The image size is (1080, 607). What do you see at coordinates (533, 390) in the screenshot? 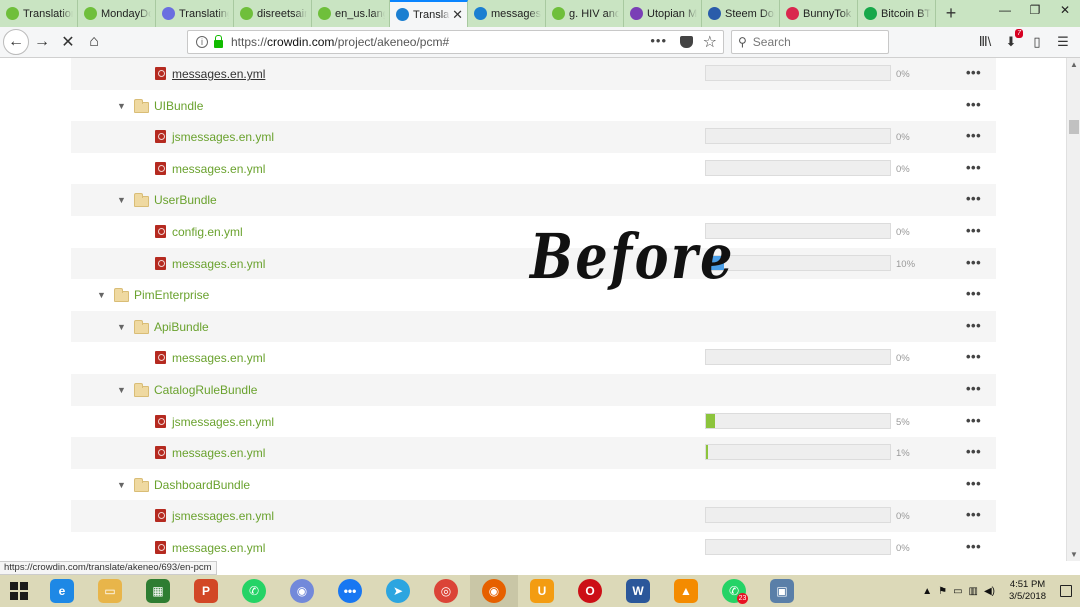
I see `folder-row: ▼ CatalogRuleBundle •••` at bounding box center [533, 390].